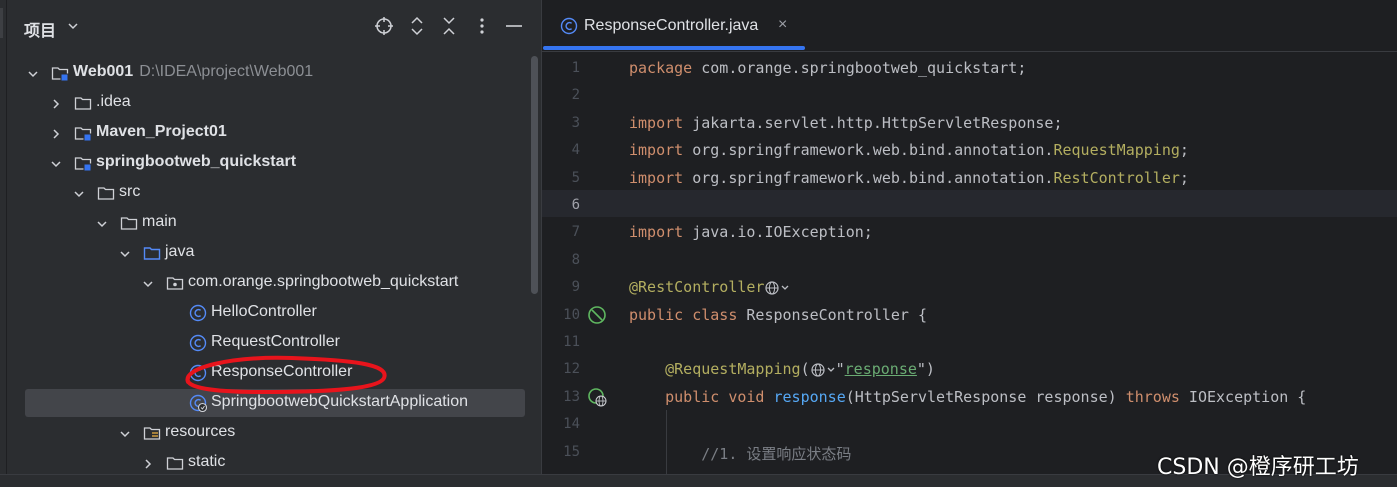 This screenshot has height=487, width=1397. What do you see at coordinates (782, 369) in the screenshot?
I see `code-line: @RequestMapping("response")` at bounding box center [782, 369].